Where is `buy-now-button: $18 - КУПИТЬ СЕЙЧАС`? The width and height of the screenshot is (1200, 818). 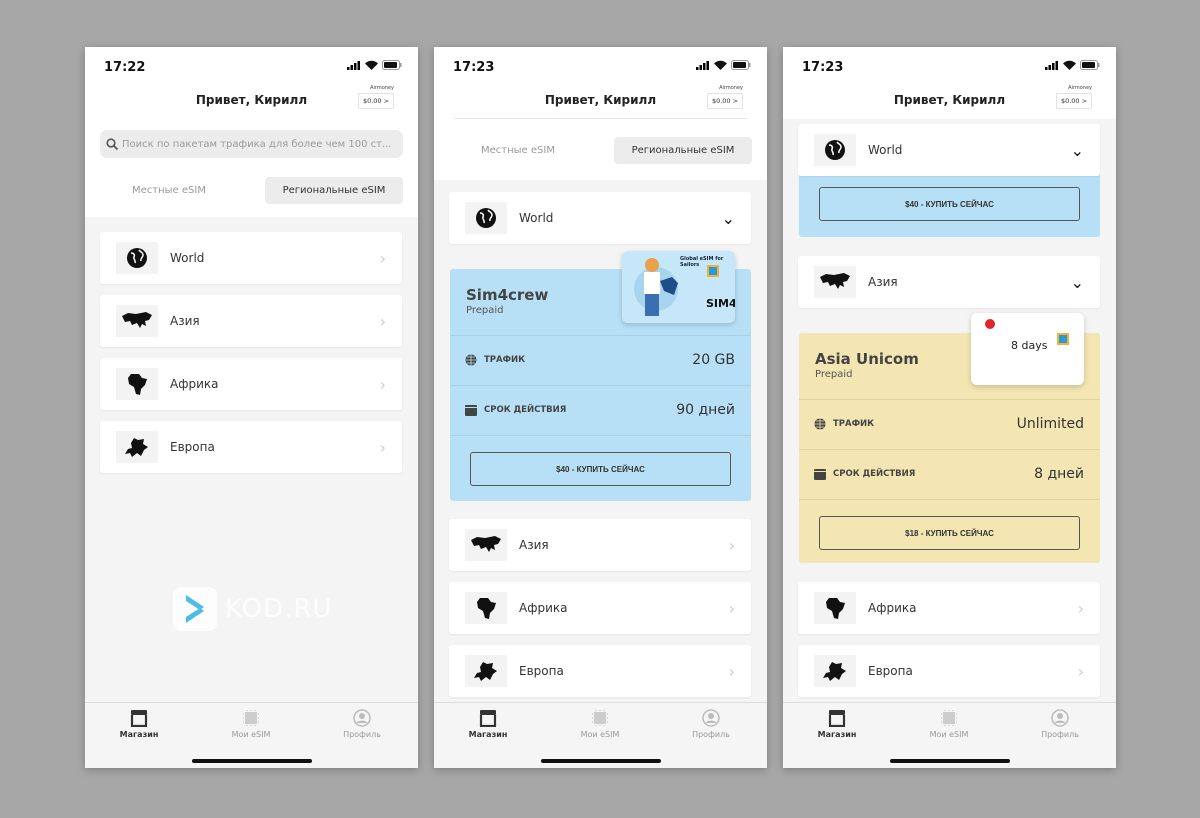
buy-now-button: $18 - КУПИТЬ СЕЙЧАС is located at coordinates (949, 533).